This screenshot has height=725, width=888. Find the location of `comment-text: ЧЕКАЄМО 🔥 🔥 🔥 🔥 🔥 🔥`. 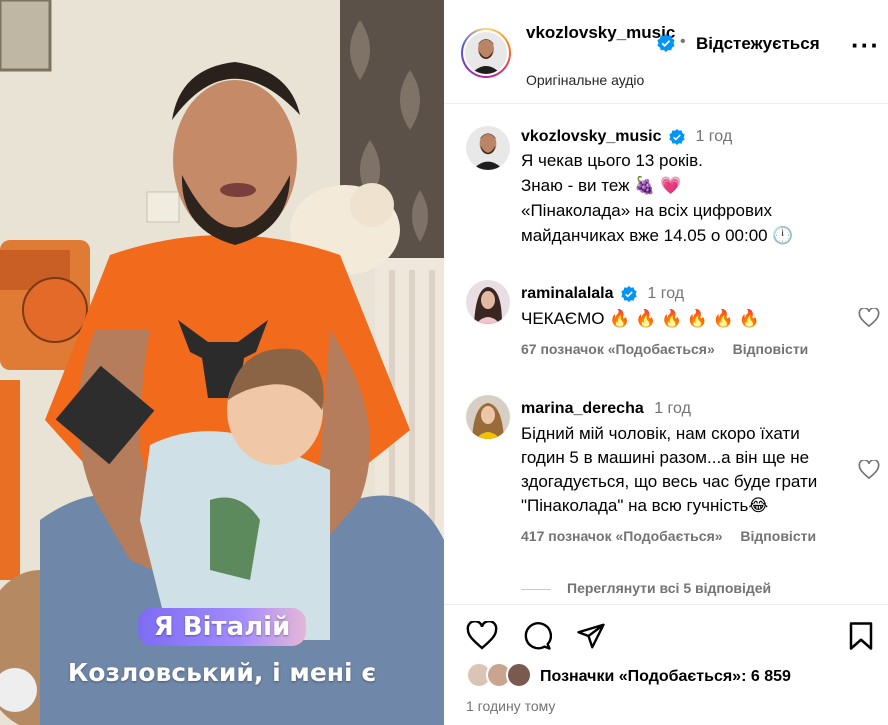

comment-text: ЧЕКАЄМО 🔥 🔥 🔥 🔥 🔥 🔥 is located at coordinates (640, 318).